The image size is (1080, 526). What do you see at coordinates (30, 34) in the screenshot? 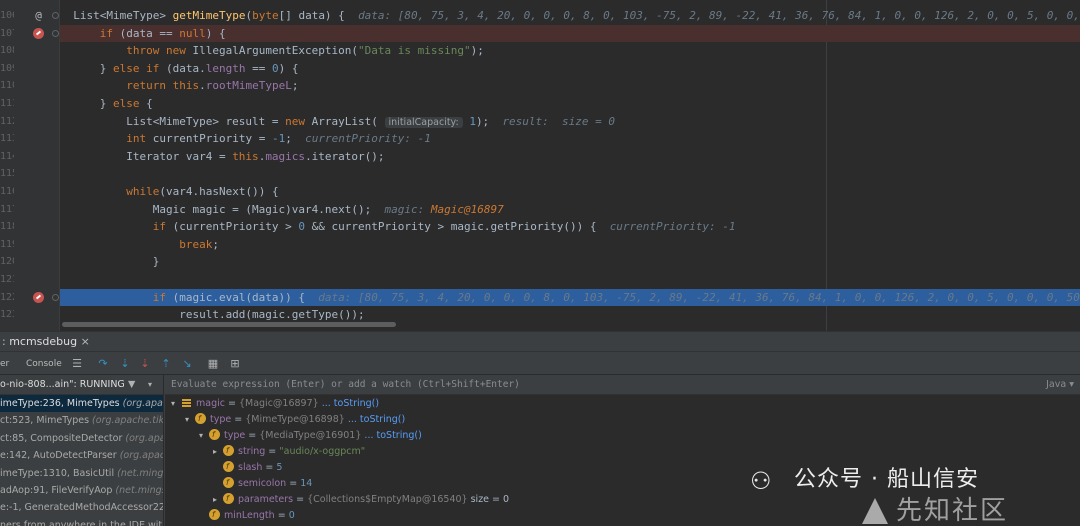
I see `gutter-line: 107` at bounding box center [30, 34].